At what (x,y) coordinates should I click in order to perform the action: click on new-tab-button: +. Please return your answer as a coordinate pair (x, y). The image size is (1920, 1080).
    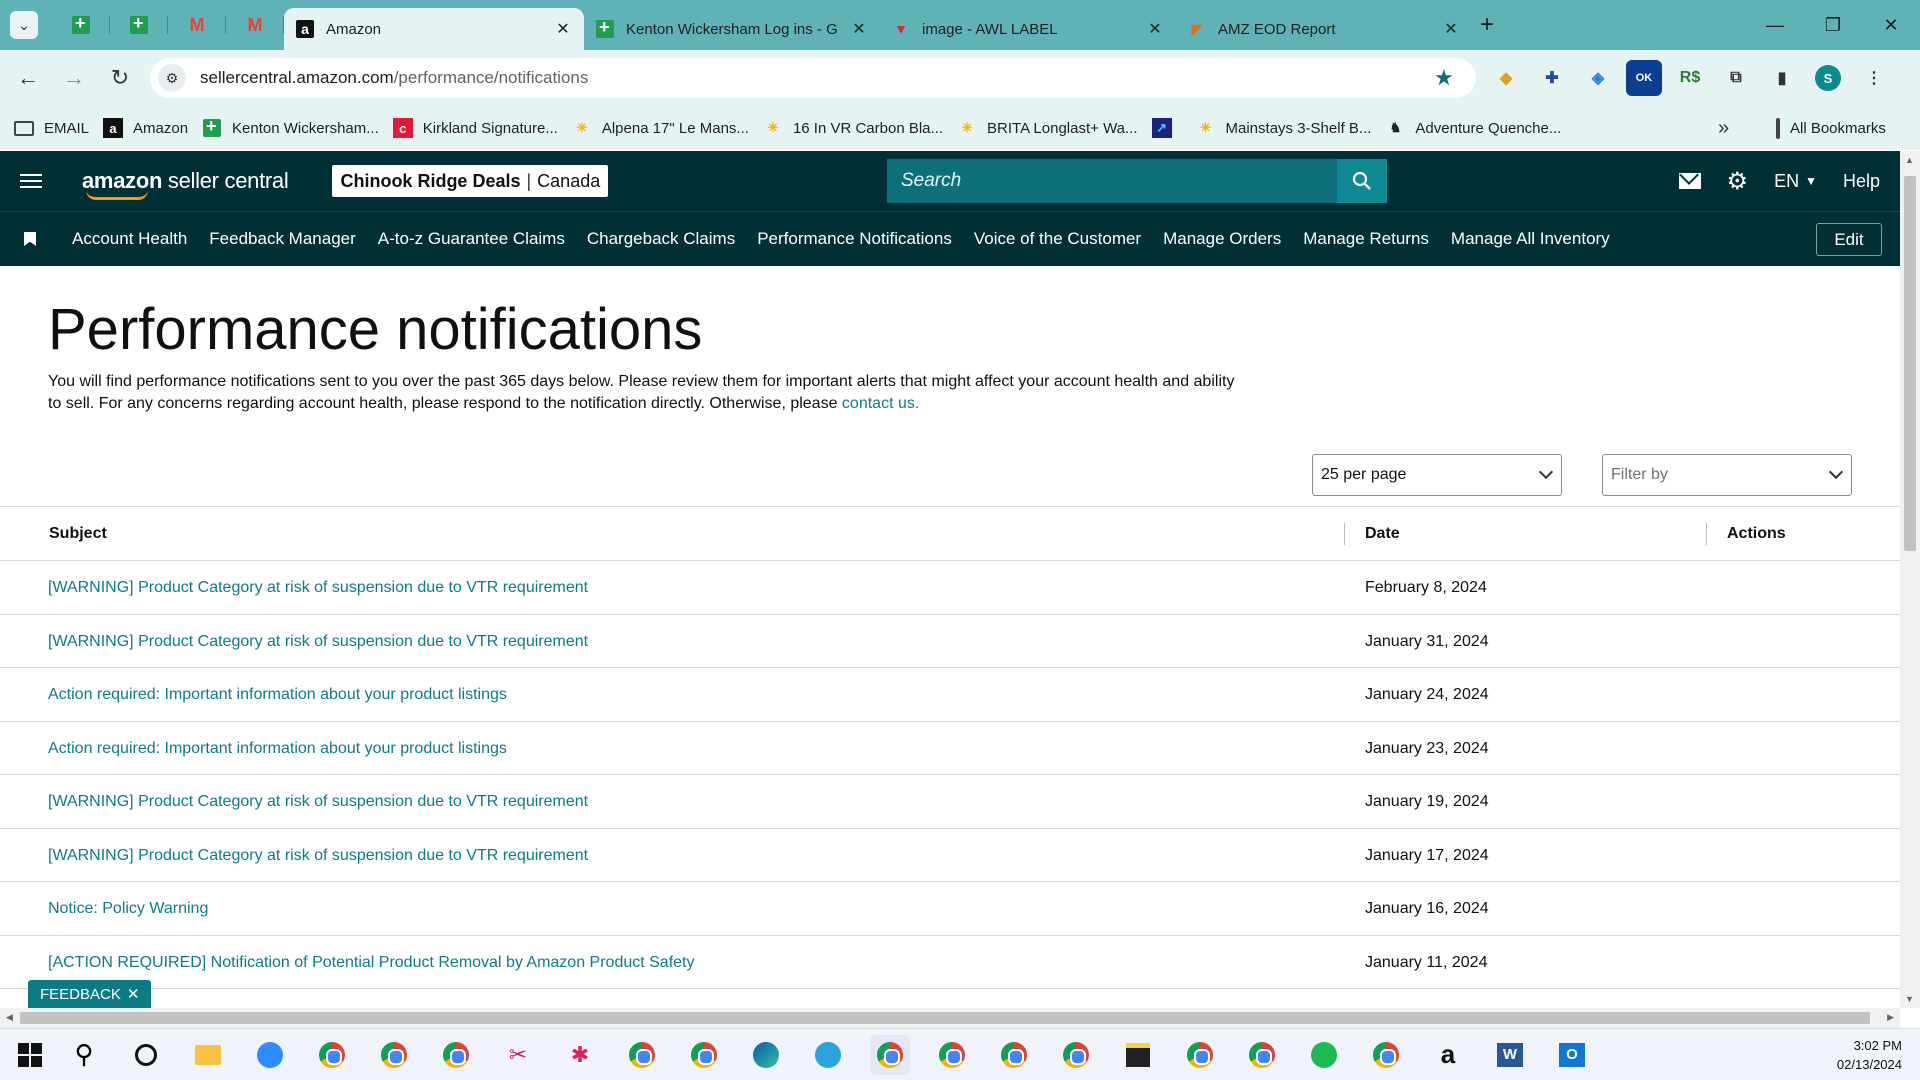
    Looking at the image, I should click on (1495, 25).